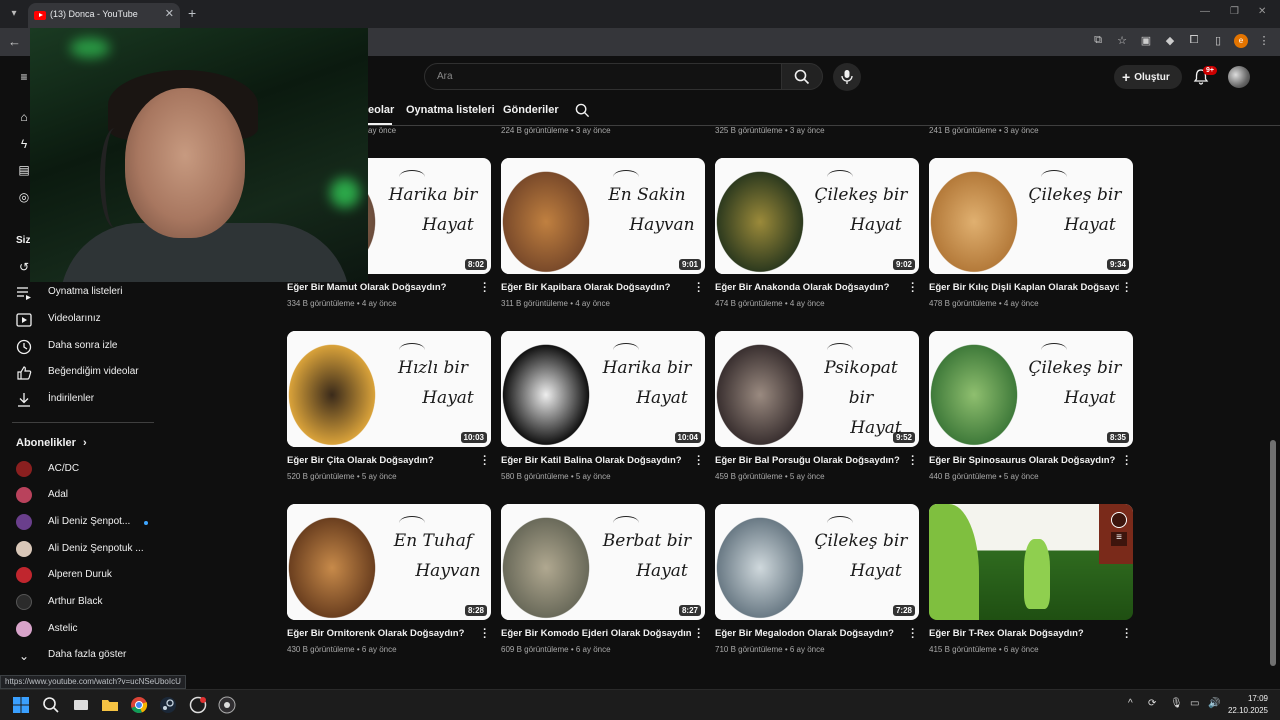 The image size is (1280, 720). Describe the element at coordinates (1152, 703) in the screenshot. I see `sync-icon: ⟳` at that location.